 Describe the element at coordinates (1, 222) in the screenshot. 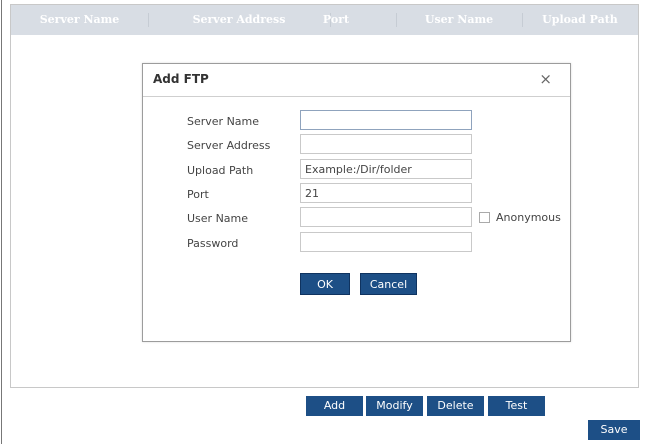

I see `left-border` at that location.